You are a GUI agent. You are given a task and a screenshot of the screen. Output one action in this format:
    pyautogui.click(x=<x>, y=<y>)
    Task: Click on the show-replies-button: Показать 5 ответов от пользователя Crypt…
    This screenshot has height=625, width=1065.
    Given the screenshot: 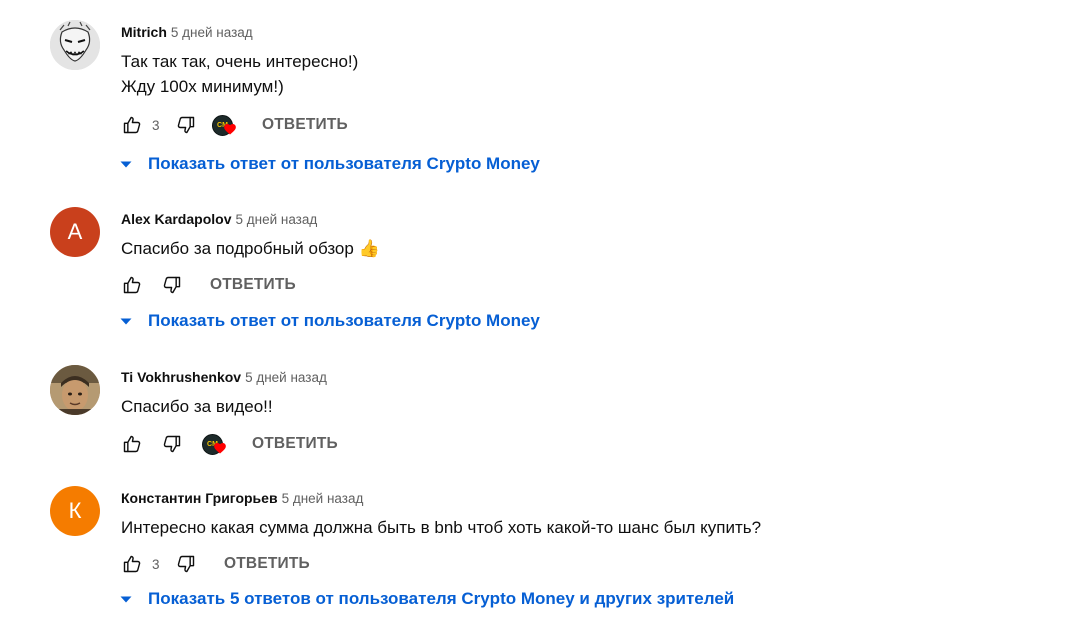 What is the action you would take?
    pyautogui.click(x=426, y=599)
    